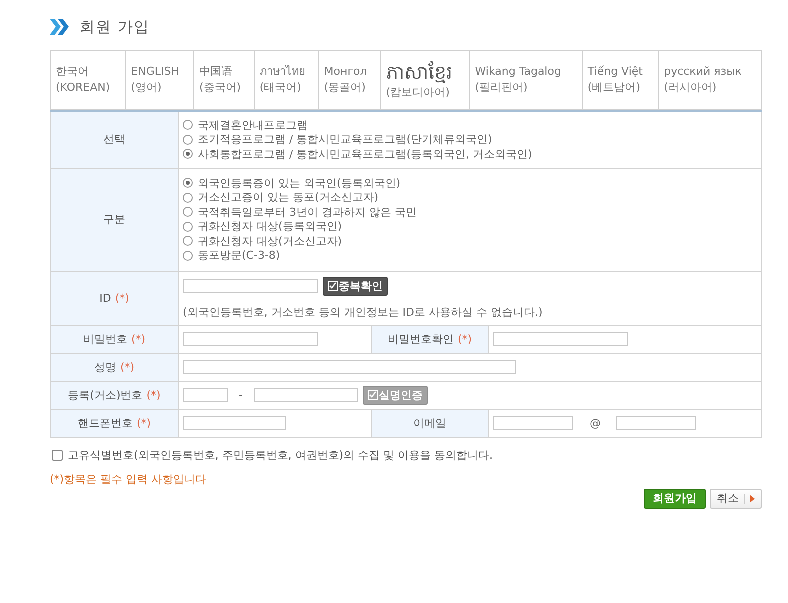 Image resolution: width=788 pixels, height=603 pixels. What do you see at coordinates (115, 27) in the screenshot?
I see `page-title: 회원 가입` at bounding box center [115, 27].